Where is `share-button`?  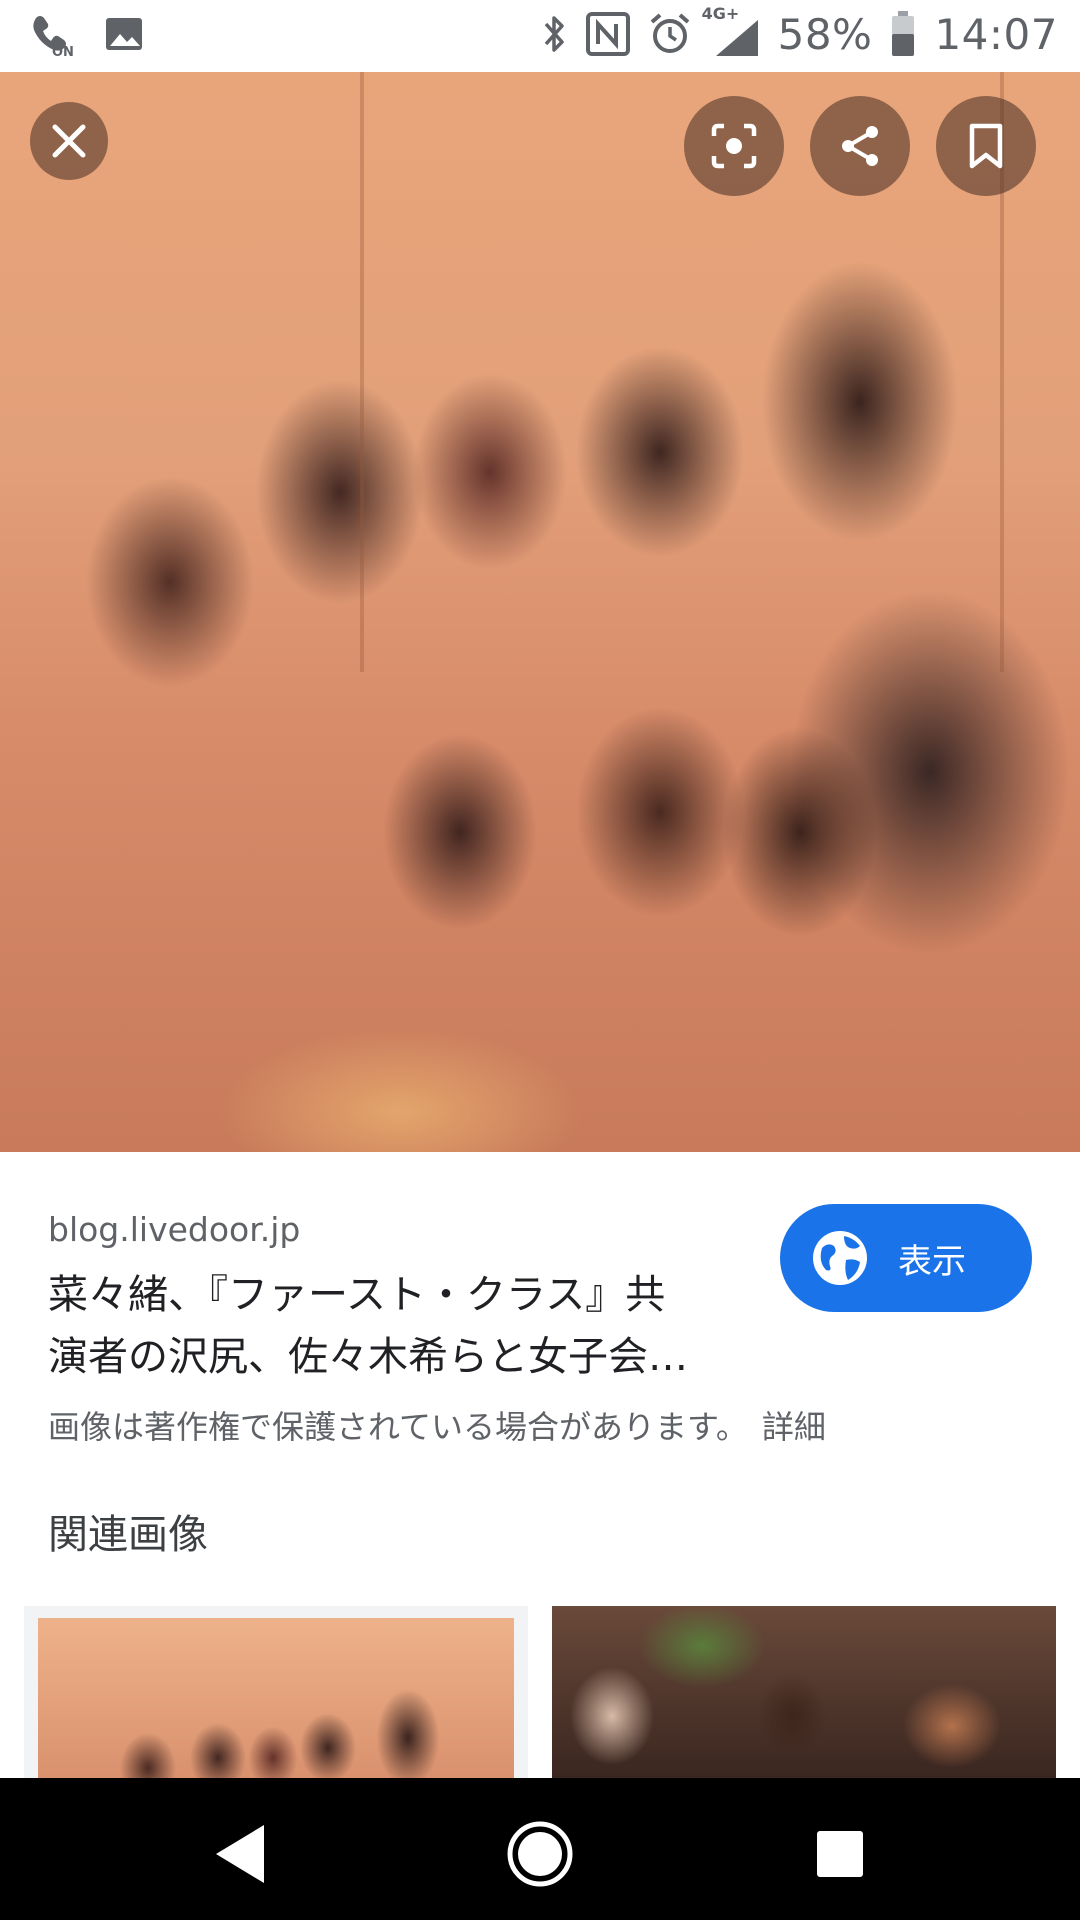 share-button is located at coordinates (860, 146).